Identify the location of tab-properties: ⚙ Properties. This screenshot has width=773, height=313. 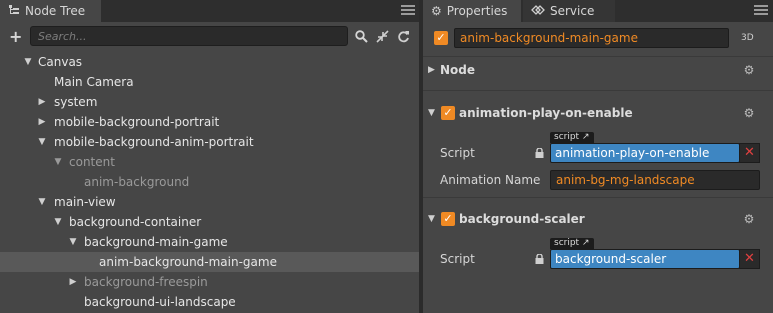
(472, 11).